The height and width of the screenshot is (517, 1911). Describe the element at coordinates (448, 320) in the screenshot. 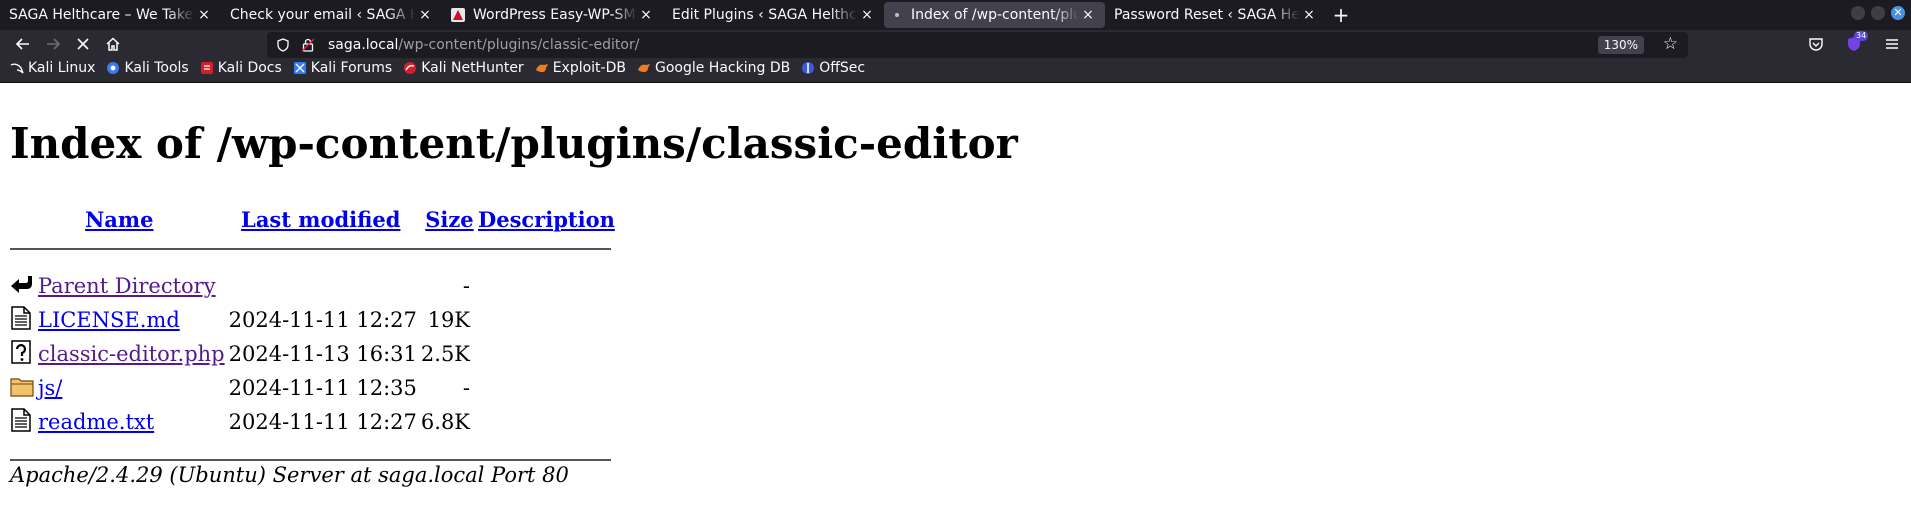

I see `size-cell: 19K` at that location.